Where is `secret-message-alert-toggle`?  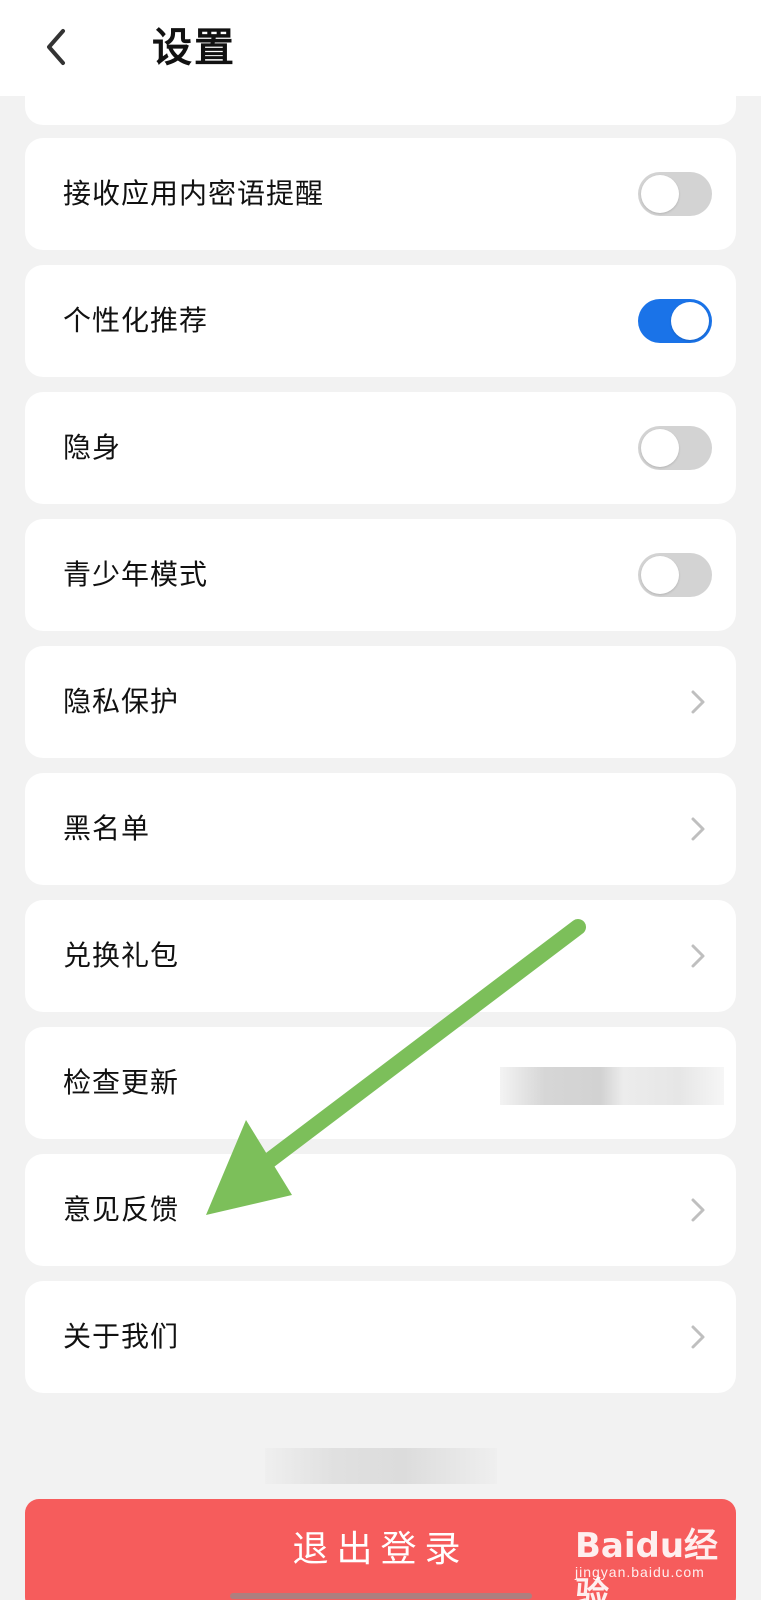 secret-message-alert-toggle is located at coordinates (675, 194).